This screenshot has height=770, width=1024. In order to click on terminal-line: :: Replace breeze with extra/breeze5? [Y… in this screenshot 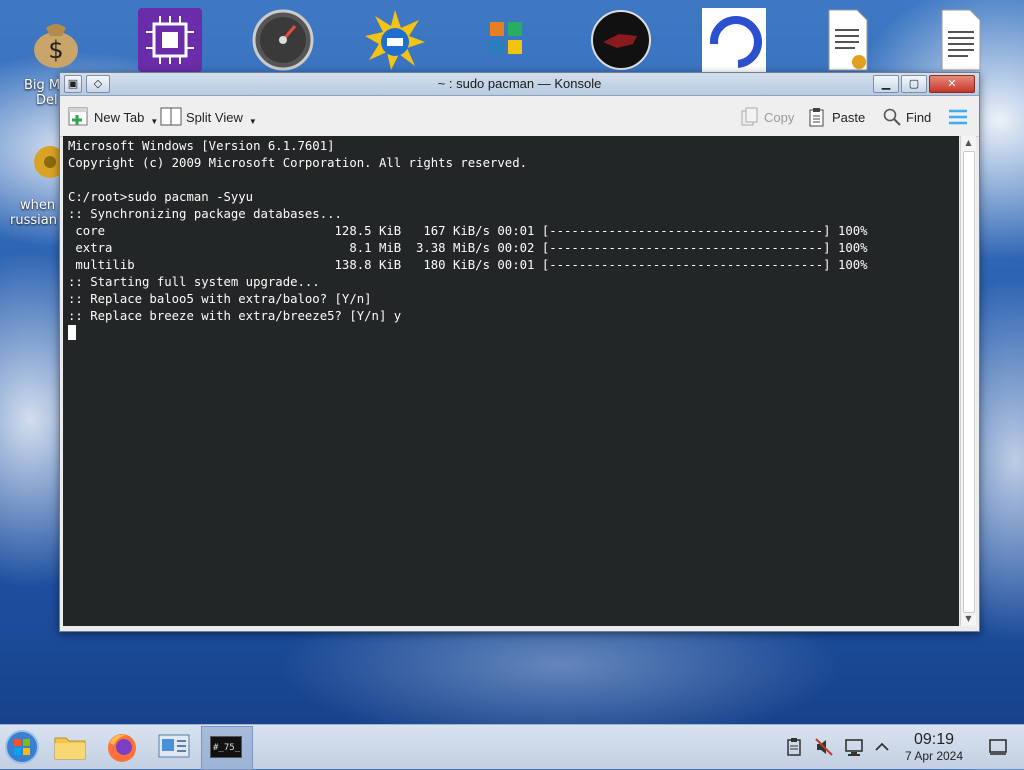, I will do `click(235, 316)`.